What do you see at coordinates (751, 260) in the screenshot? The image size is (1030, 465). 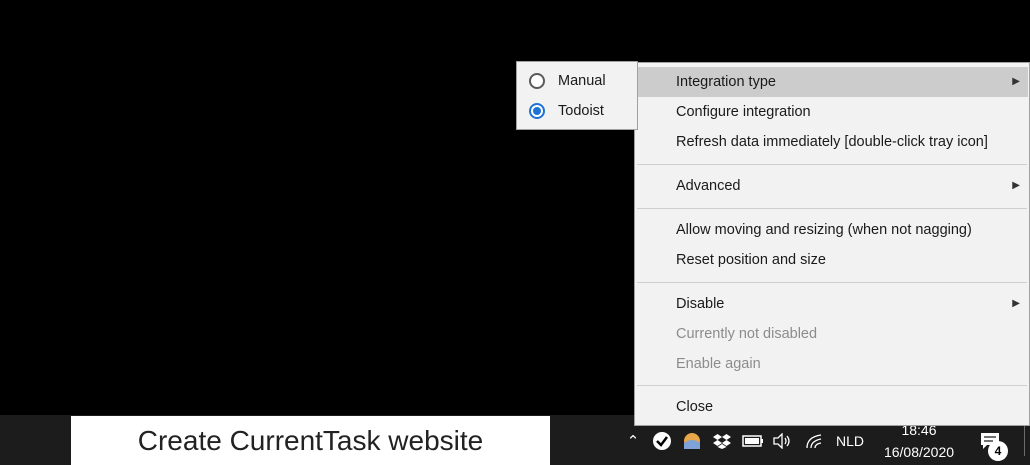 I see `menu-item-label: Reset position and size` at bounding box center [751, 260].